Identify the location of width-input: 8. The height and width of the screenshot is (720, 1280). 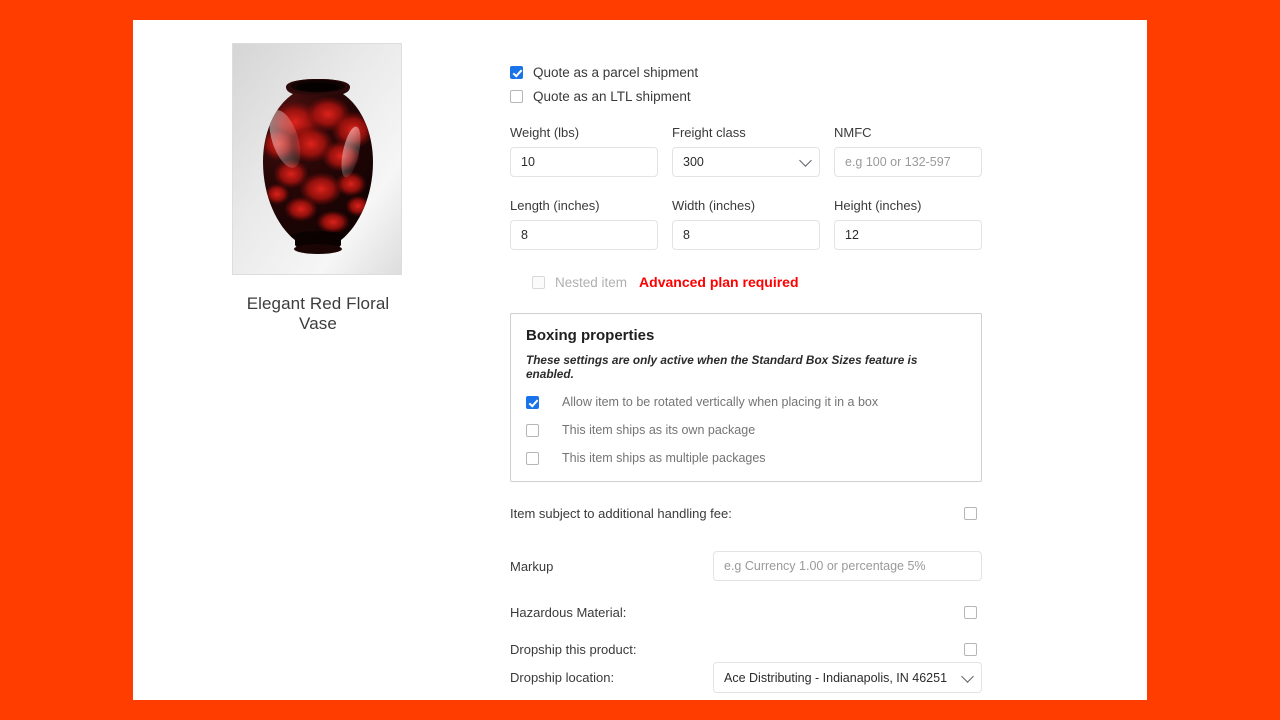
(746, 235).